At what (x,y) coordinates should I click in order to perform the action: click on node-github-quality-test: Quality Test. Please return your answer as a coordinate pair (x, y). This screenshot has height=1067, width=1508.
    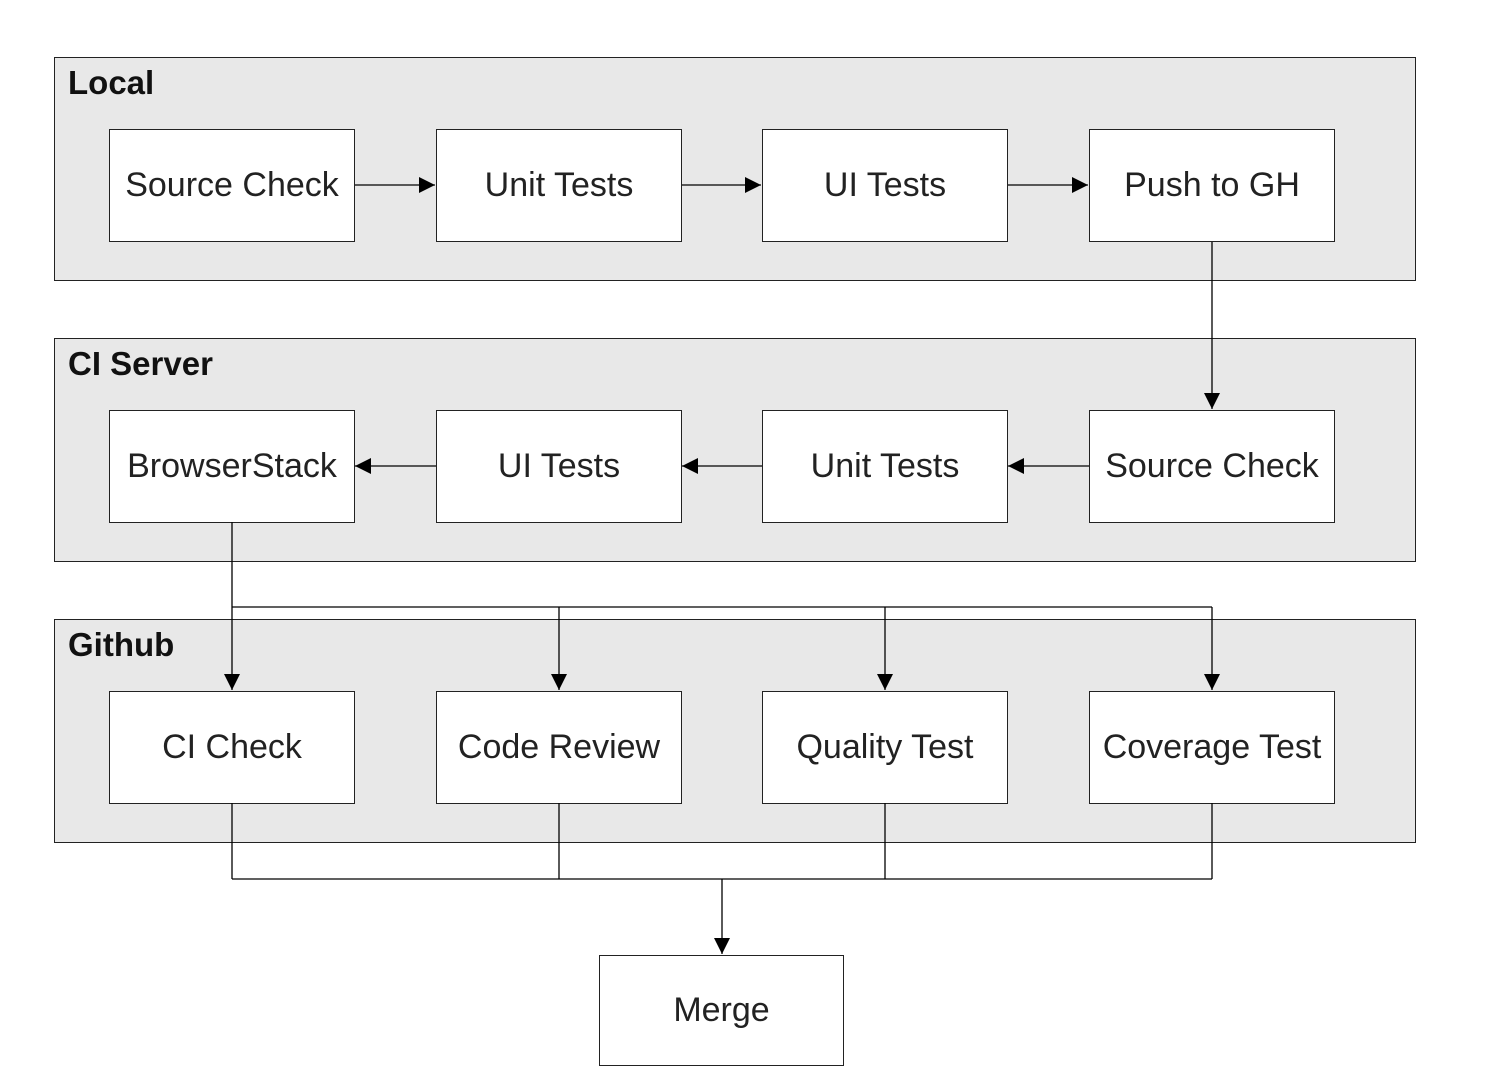
    Looking at the image, I should click on (885, 747).